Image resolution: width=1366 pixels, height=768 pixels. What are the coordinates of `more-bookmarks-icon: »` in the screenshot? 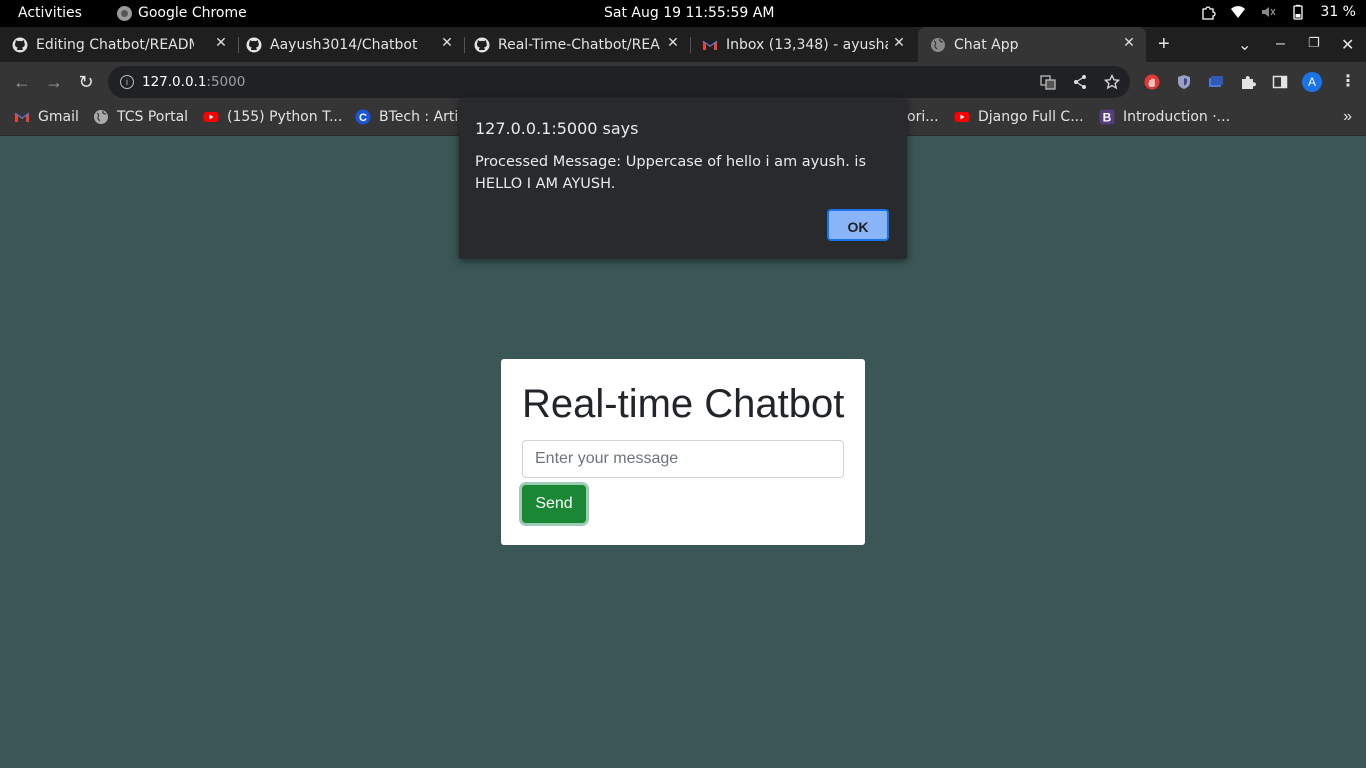 It's located at (1347, 117).